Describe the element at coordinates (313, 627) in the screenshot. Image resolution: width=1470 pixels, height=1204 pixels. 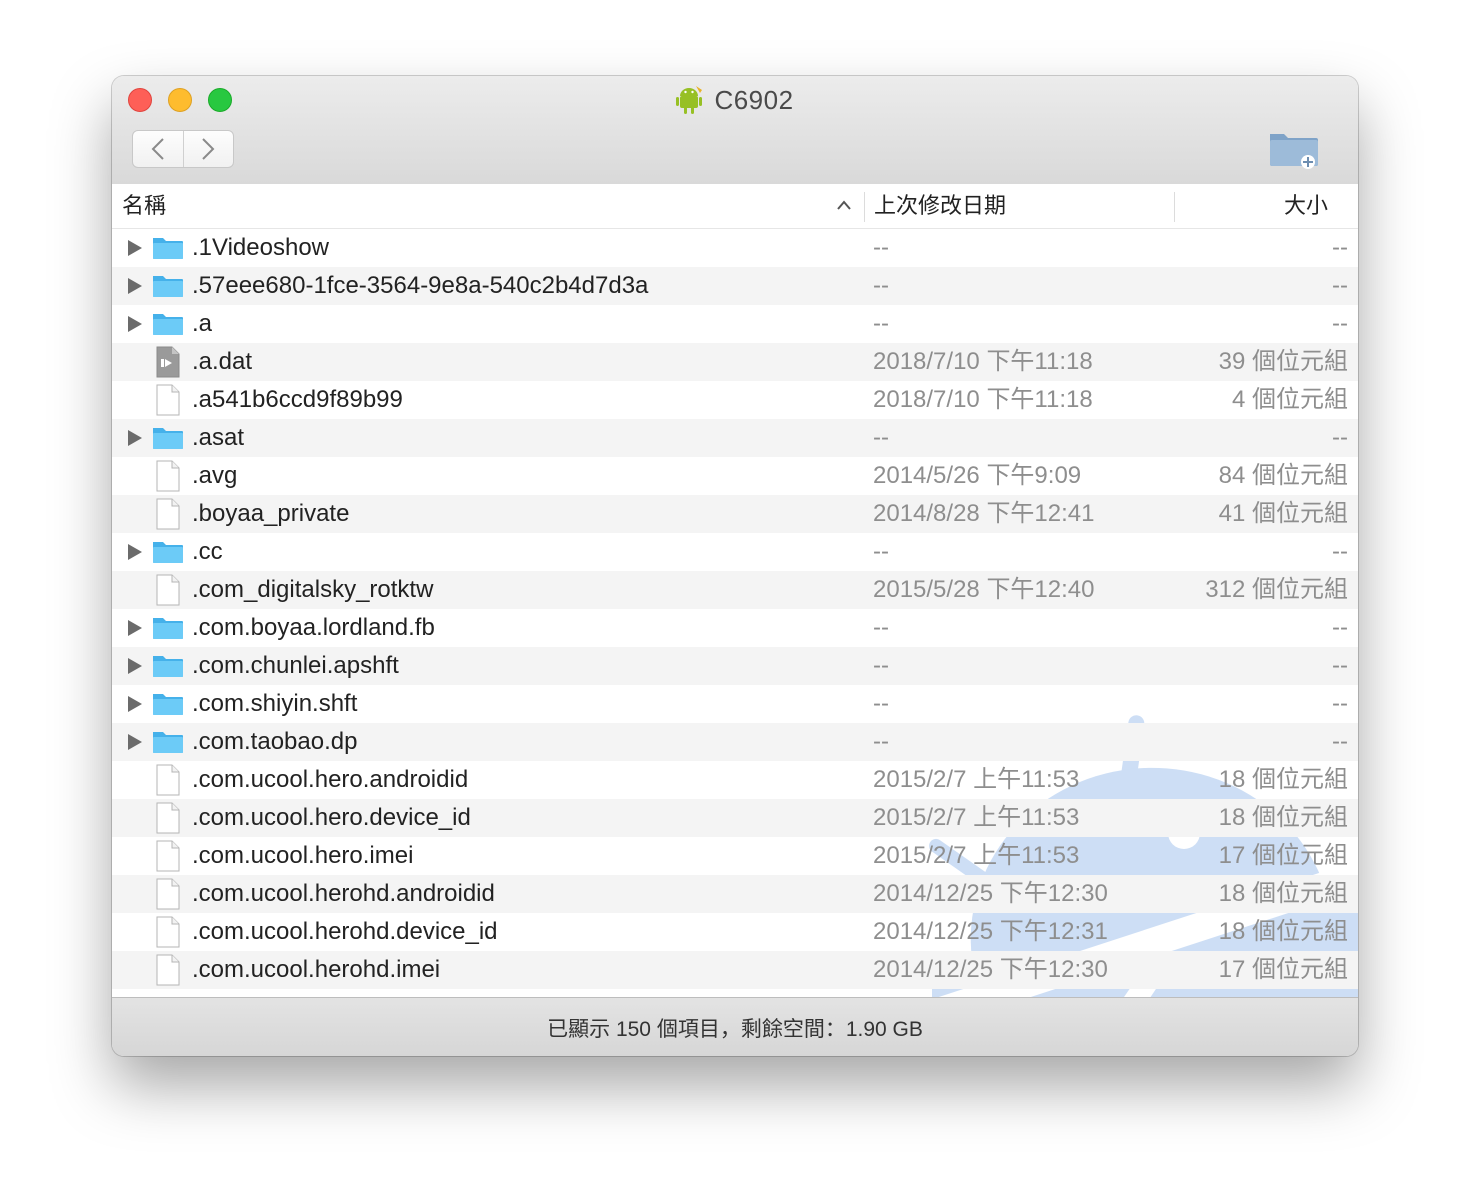
I see `file-name: .com.boyaa.lordland.fb` at that location.